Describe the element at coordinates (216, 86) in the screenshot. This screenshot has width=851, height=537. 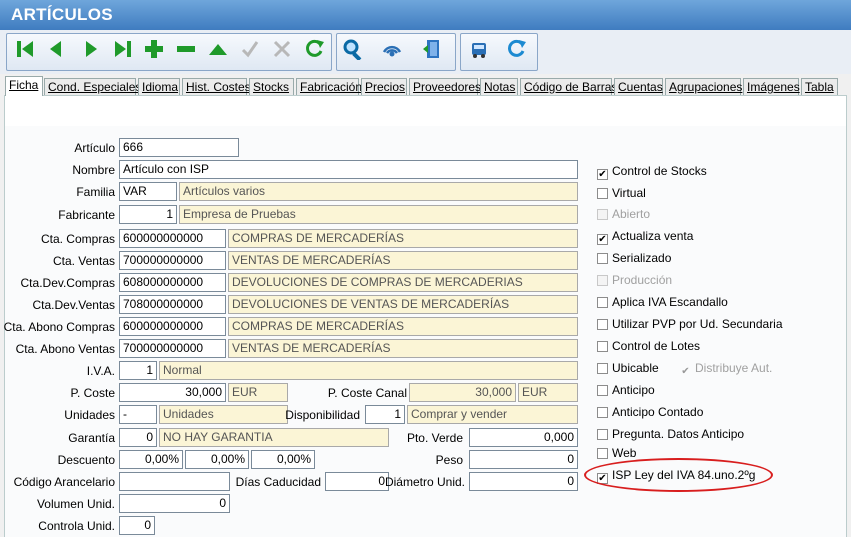
I see `tab-hist-costes: Hist. Costes` at that location.